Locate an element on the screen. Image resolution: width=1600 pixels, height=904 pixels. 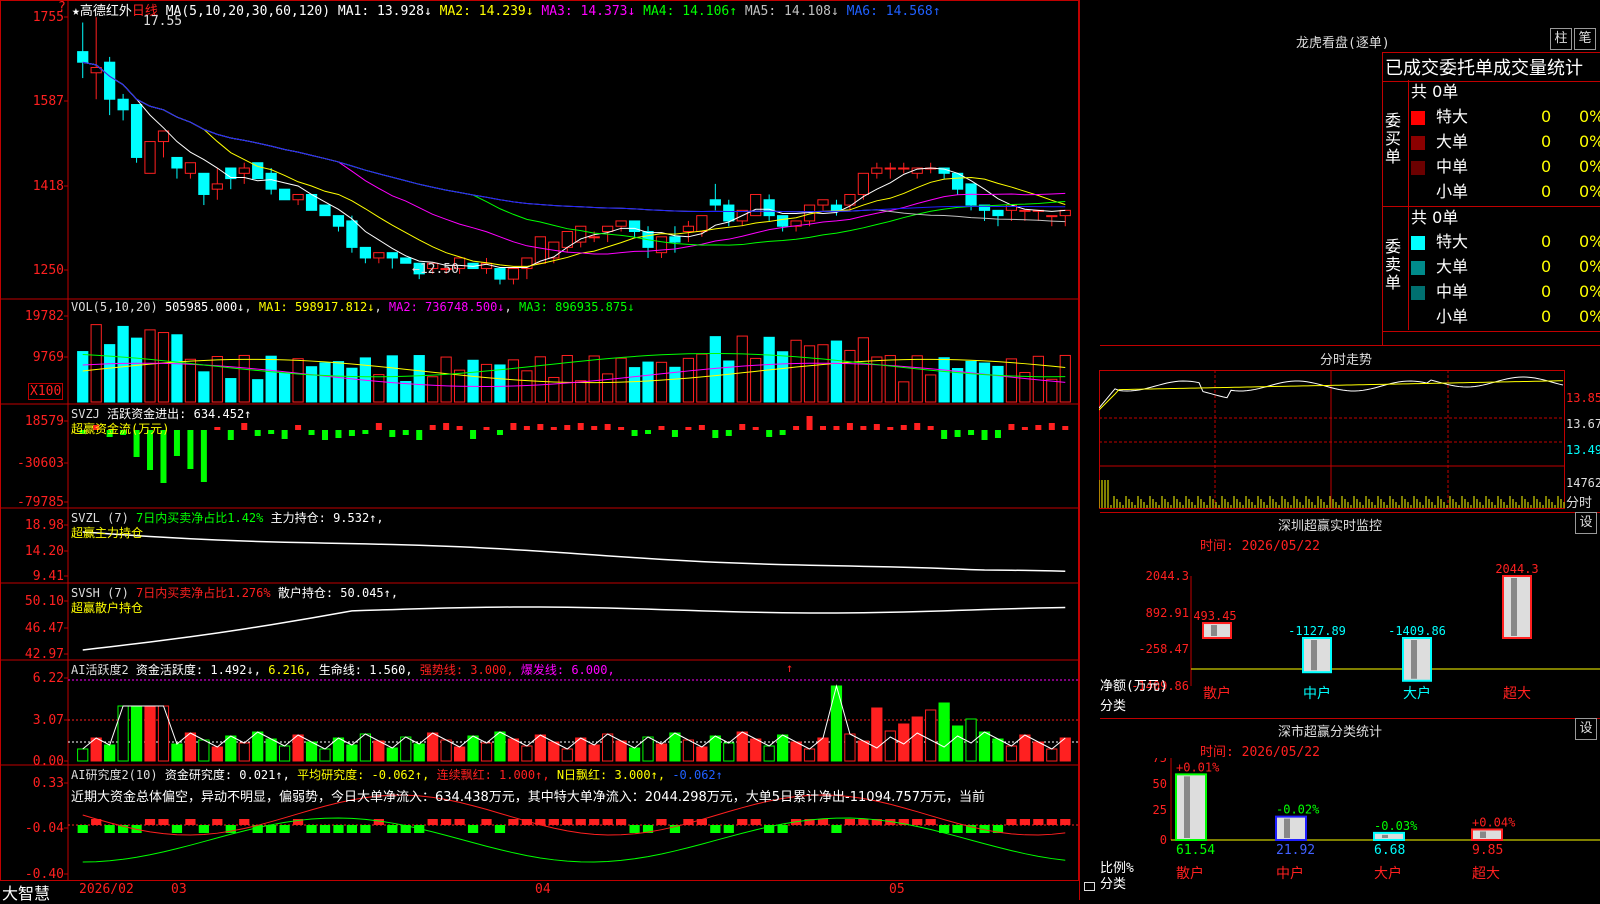
vol-unit: X100 is located at coordinates (46, 391).